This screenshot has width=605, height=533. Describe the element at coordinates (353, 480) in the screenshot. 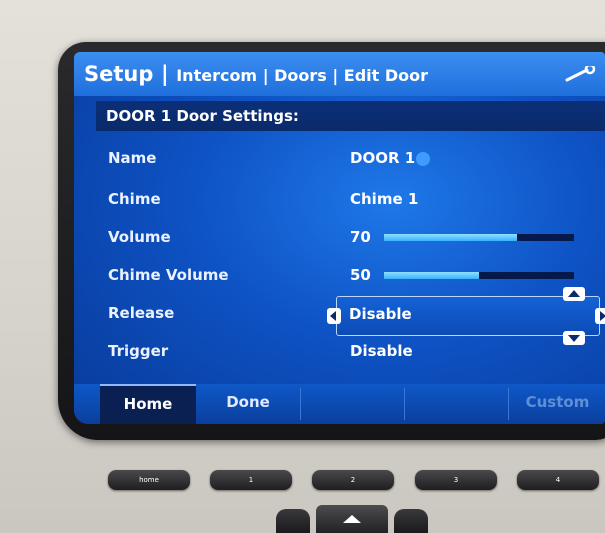

I see `hardware-key-2: 2` at that location.